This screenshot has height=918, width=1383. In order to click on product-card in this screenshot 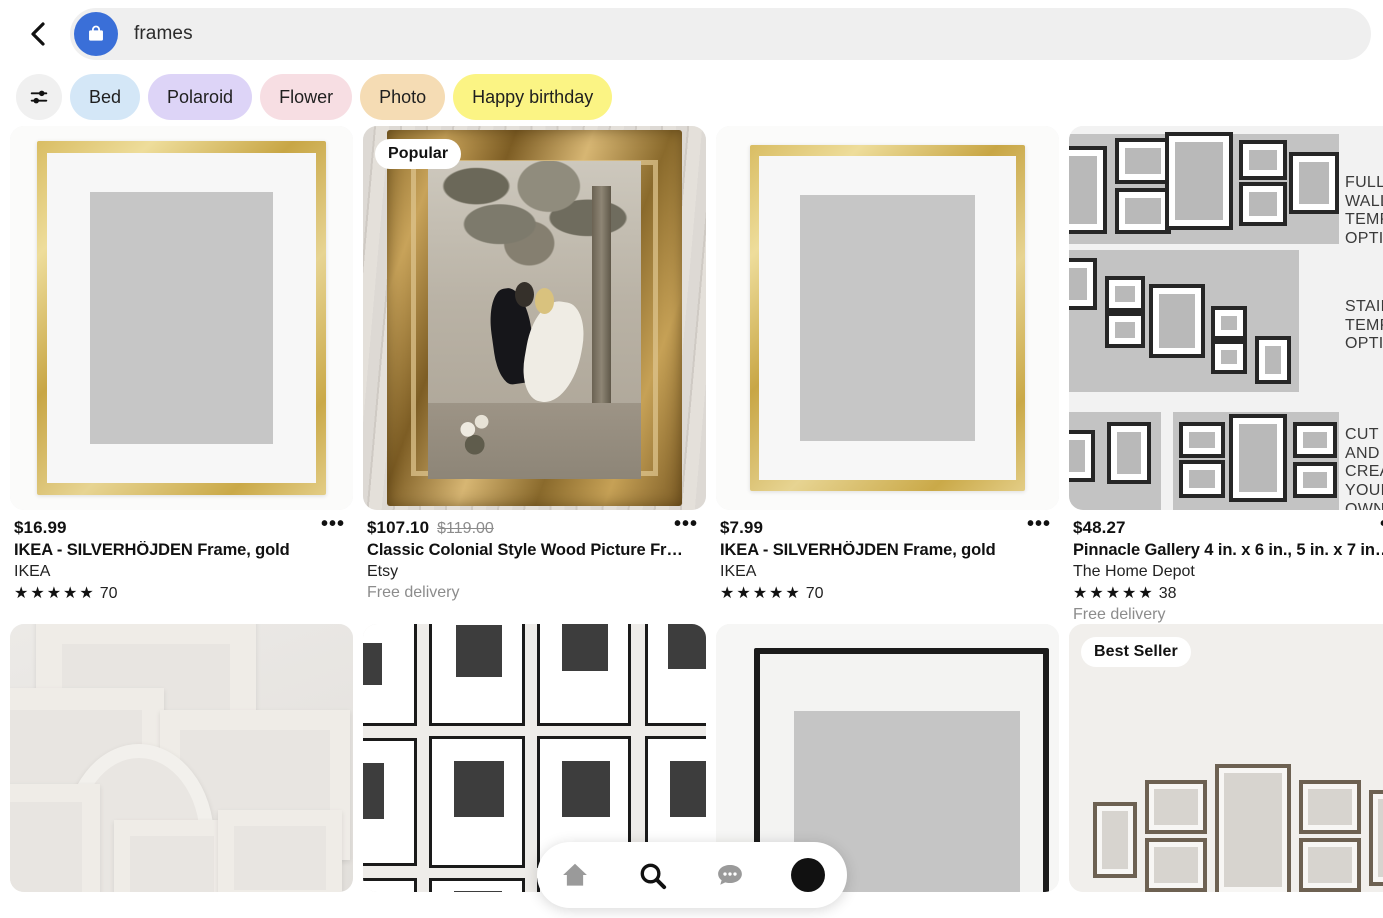, I will do `click(181, 758)`.